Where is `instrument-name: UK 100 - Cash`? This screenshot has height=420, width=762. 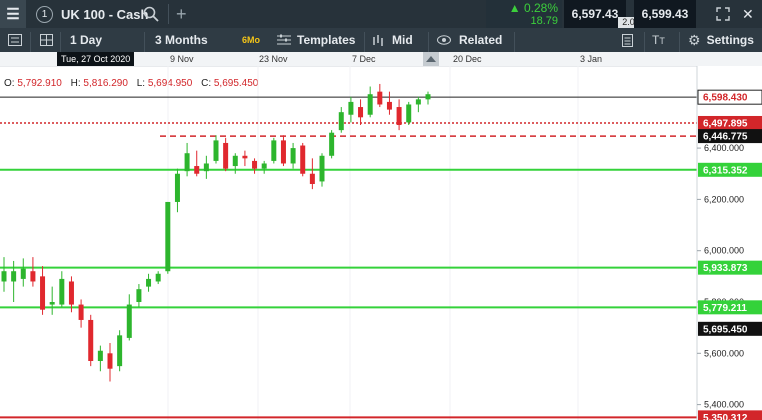 instrument-name: UK 100 - Cash is located at coordinates (105, 14).